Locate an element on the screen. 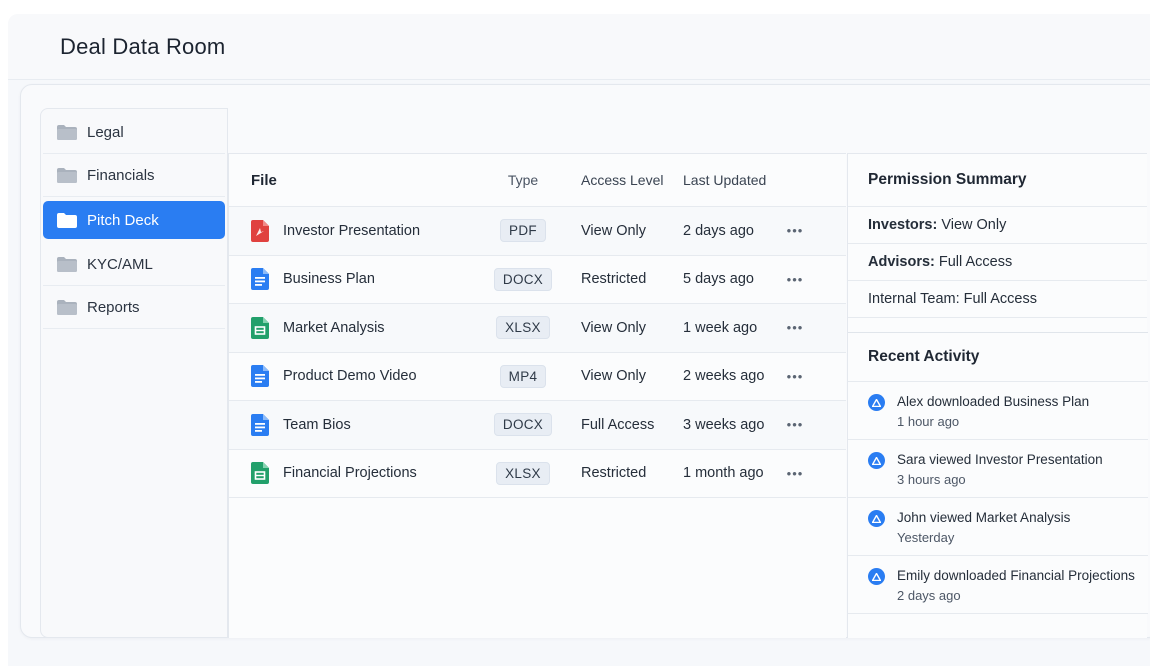  type-cell: MP4 is located at coordinates (523, 376).